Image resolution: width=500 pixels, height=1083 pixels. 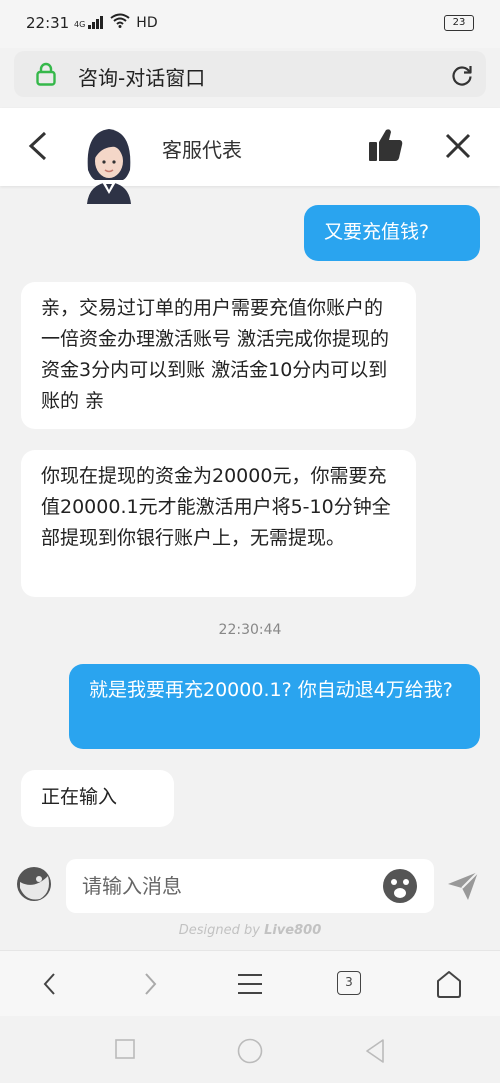 I want to click on system-home-icon, so click(x=250, y=1053).